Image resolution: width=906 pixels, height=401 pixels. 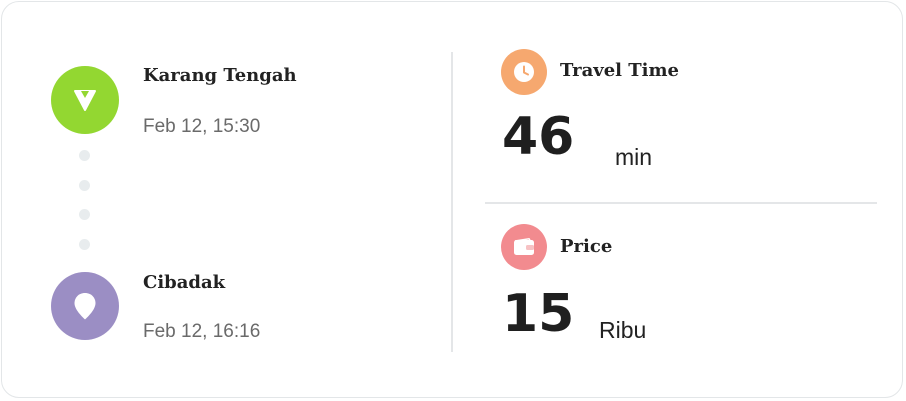 What do you see at coordinates (538, 137) in the screenshot?
I see `travel-time-value: 46` at bounding box center [538, 137].